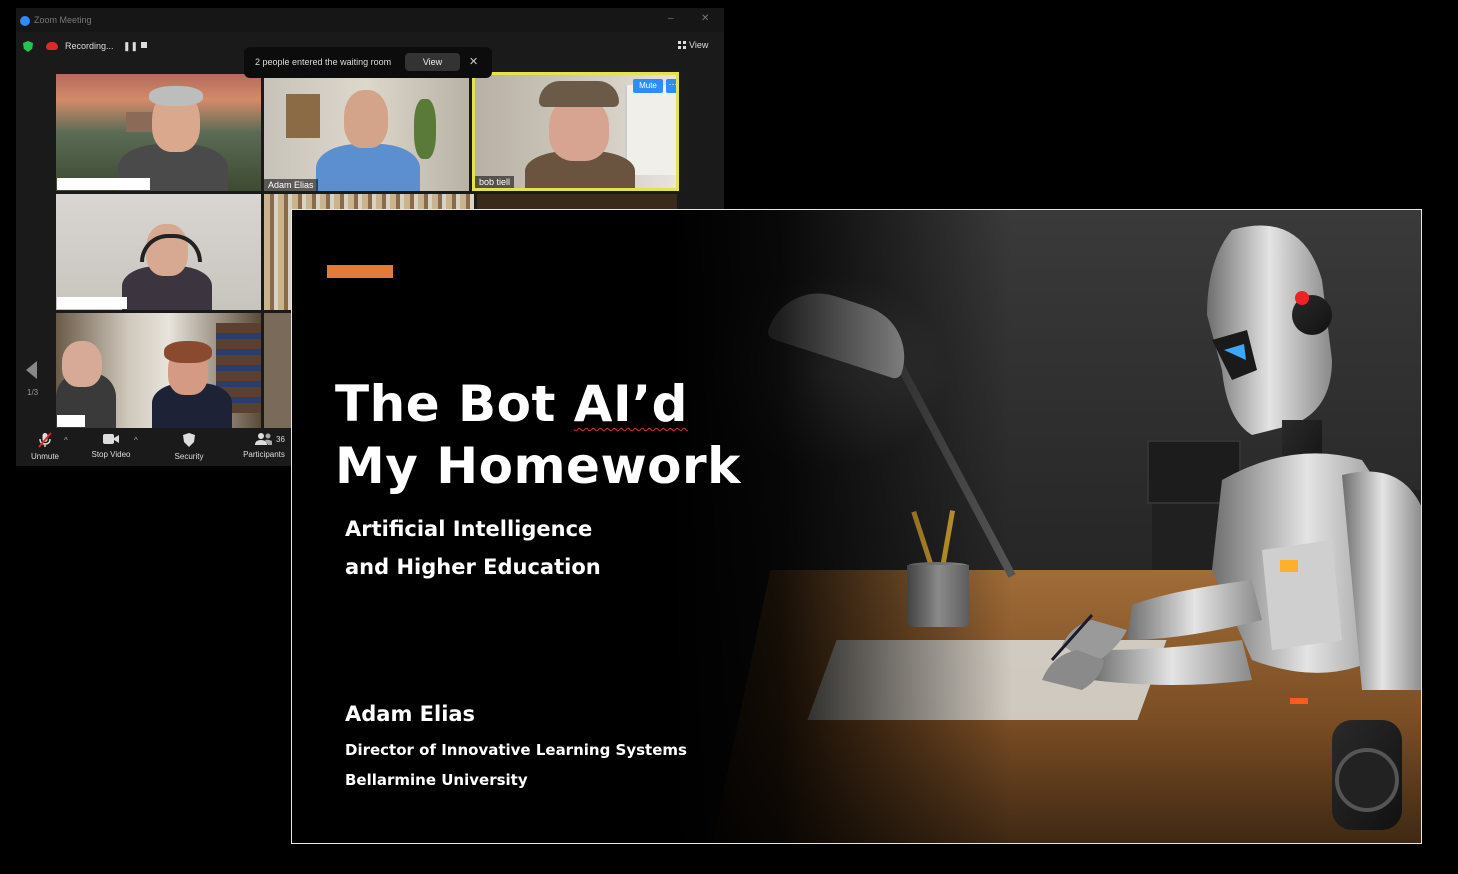 The width and height of the screenshot is (1458, 874). What do you see at coordinates (671, 86) in the screenshot?
I see `more-options-button: ···` at bounding box center [671, 86].